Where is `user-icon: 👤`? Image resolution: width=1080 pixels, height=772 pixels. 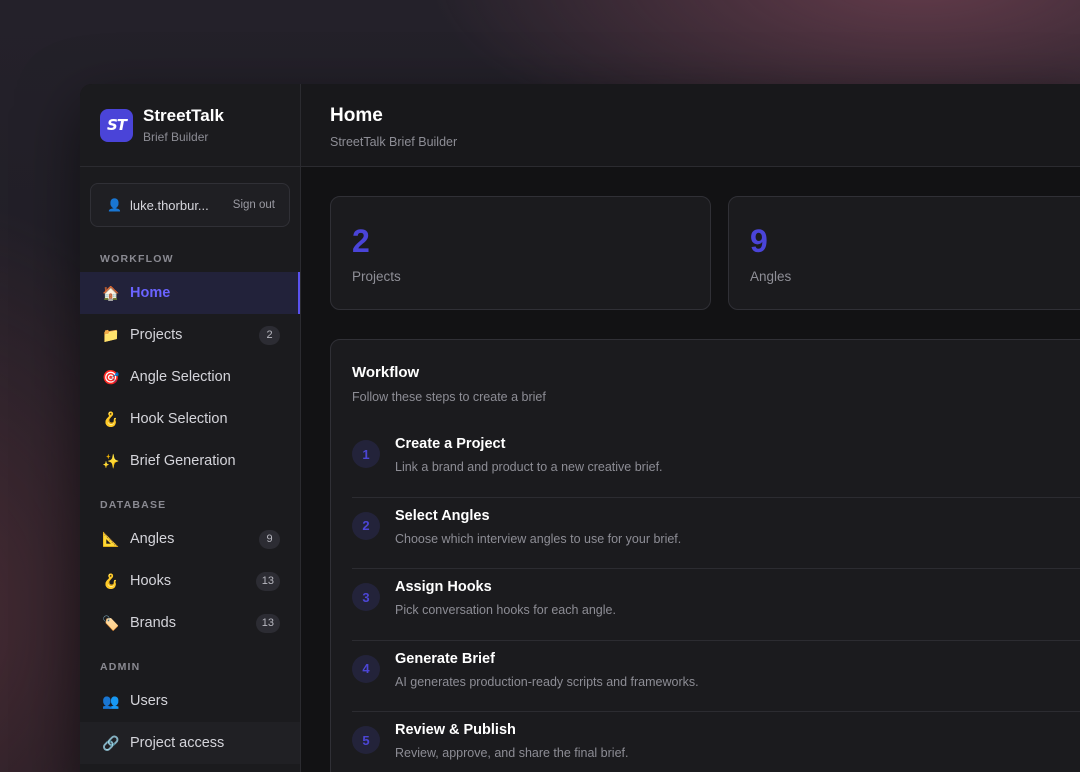
user-icon: 👤 is located at coordinates (114, 205).